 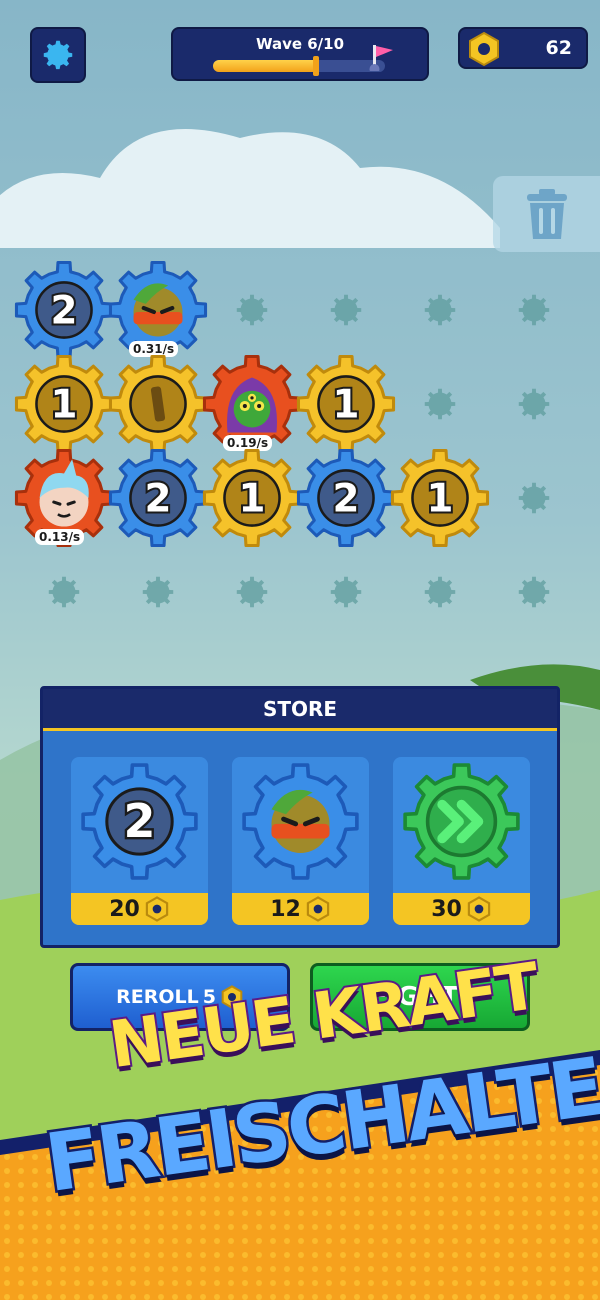 I want to click on store-hero-leaf-ninja, so click(x=300, y=821).